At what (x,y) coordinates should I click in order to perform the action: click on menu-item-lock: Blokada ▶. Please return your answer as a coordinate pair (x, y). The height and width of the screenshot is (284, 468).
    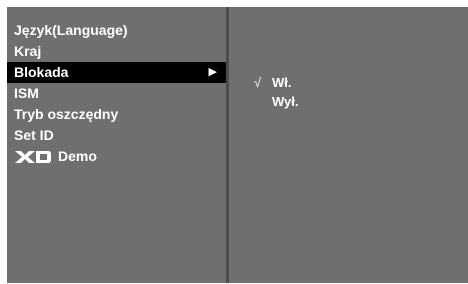
    Looking at the image, I should click on (116, 72).